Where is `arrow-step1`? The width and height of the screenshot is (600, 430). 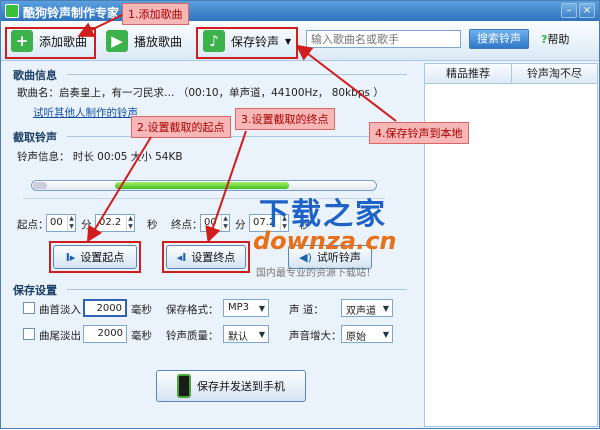 arrow-step1 is located at coordinates (100, 25).